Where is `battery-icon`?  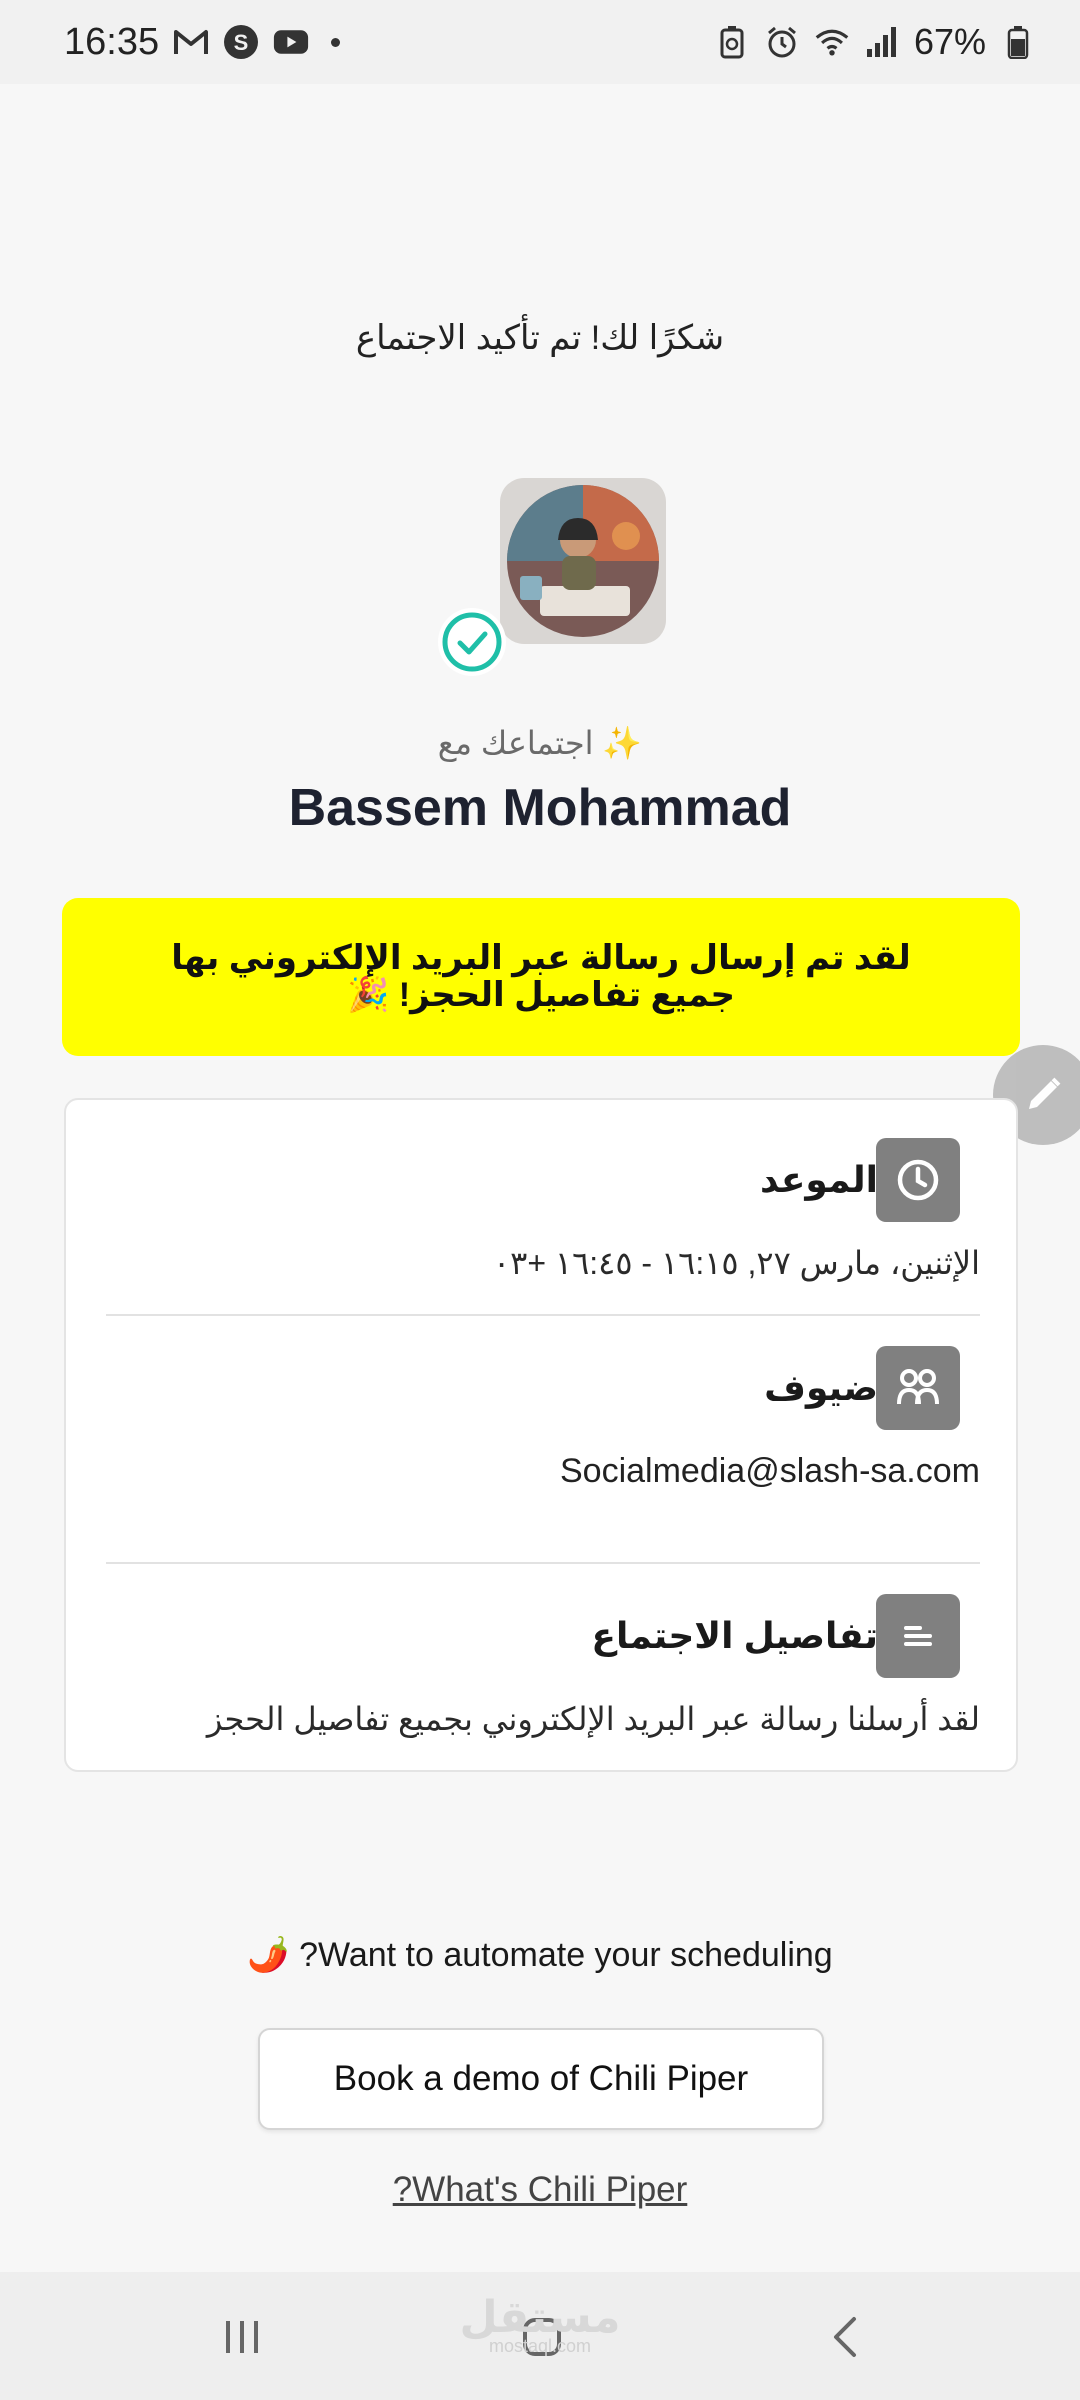
battery-icon is located at coordinates (1018, 42).